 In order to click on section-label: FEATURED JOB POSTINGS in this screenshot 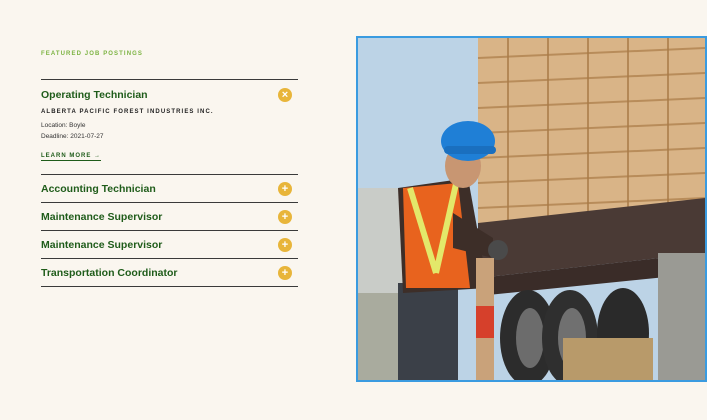, I will do `click(92, 54)`.